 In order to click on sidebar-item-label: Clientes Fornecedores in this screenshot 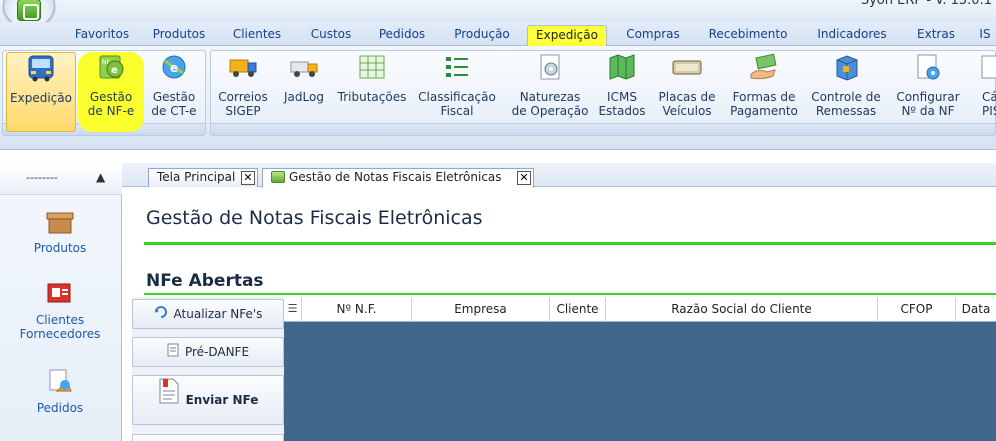, I will do `click(60, 327)`.